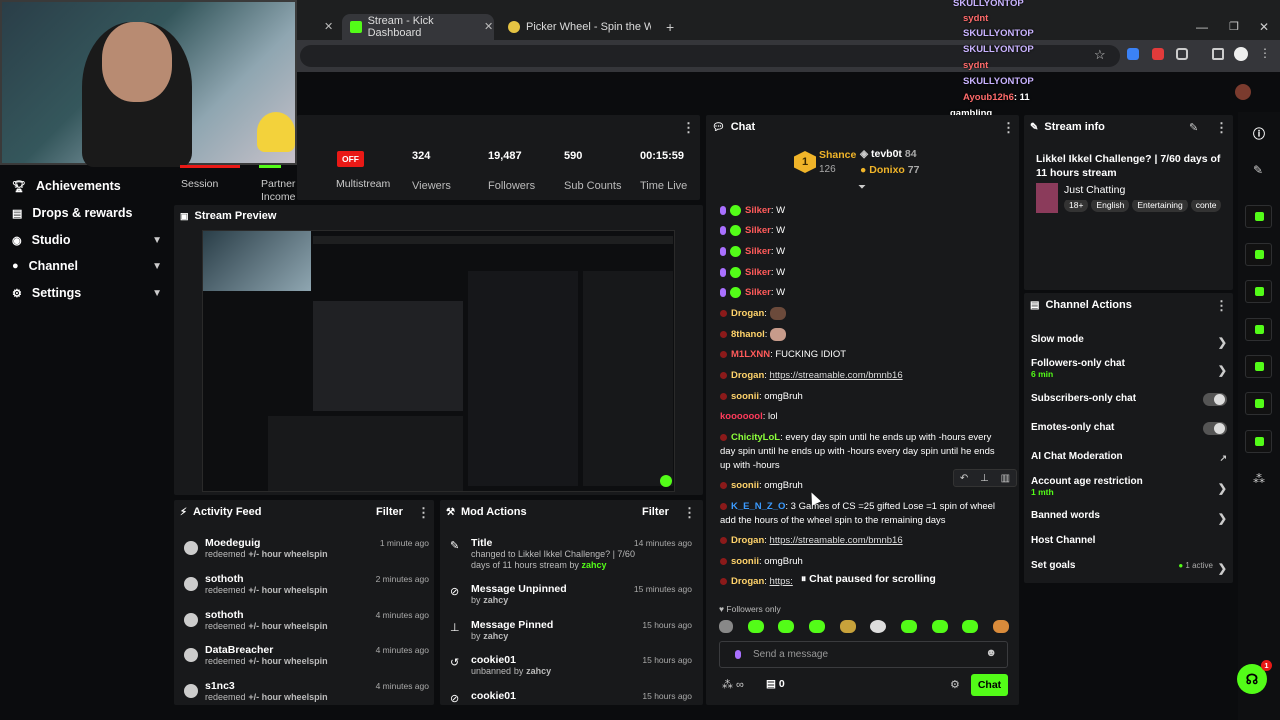 The width and height of the screenshot is (1280, 720). What do you see at coordinates (862, 187) in the screenshot?
I see `collapse-icon: ⏷` at bounding box center [862, 187].